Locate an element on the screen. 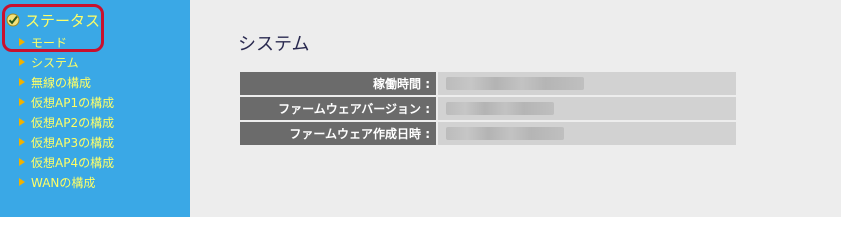 The width and height of the screenshot is (841, 240). sidebar-item-label: 仮想AP2の構成 is located at coordinates (73, 122).